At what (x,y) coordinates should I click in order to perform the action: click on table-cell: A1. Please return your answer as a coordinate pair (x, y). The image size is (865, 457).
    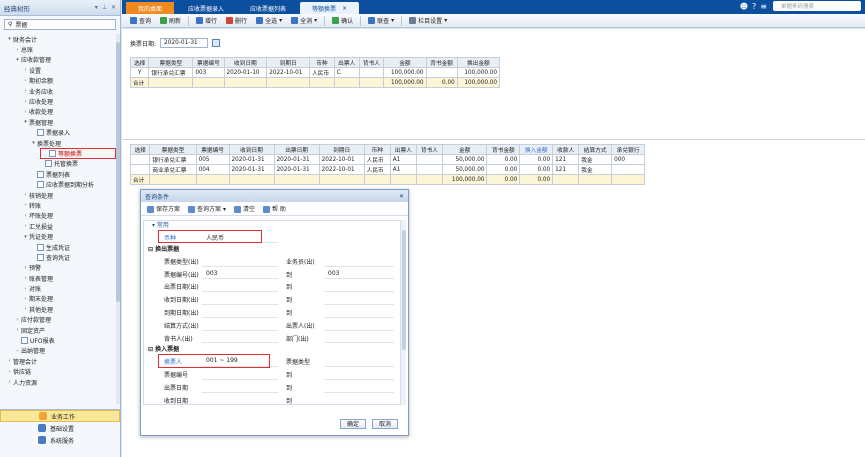
    Looking at the image, I should click on (403, 159).